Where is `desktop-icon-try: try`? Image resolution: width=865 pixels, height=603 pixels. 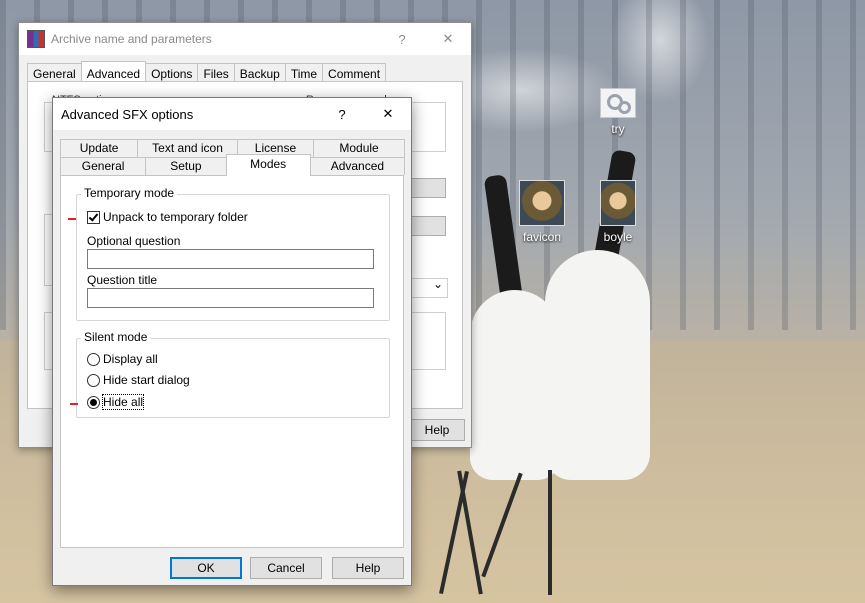
desktop-icon-try: try is located at coordinates (618, 112).